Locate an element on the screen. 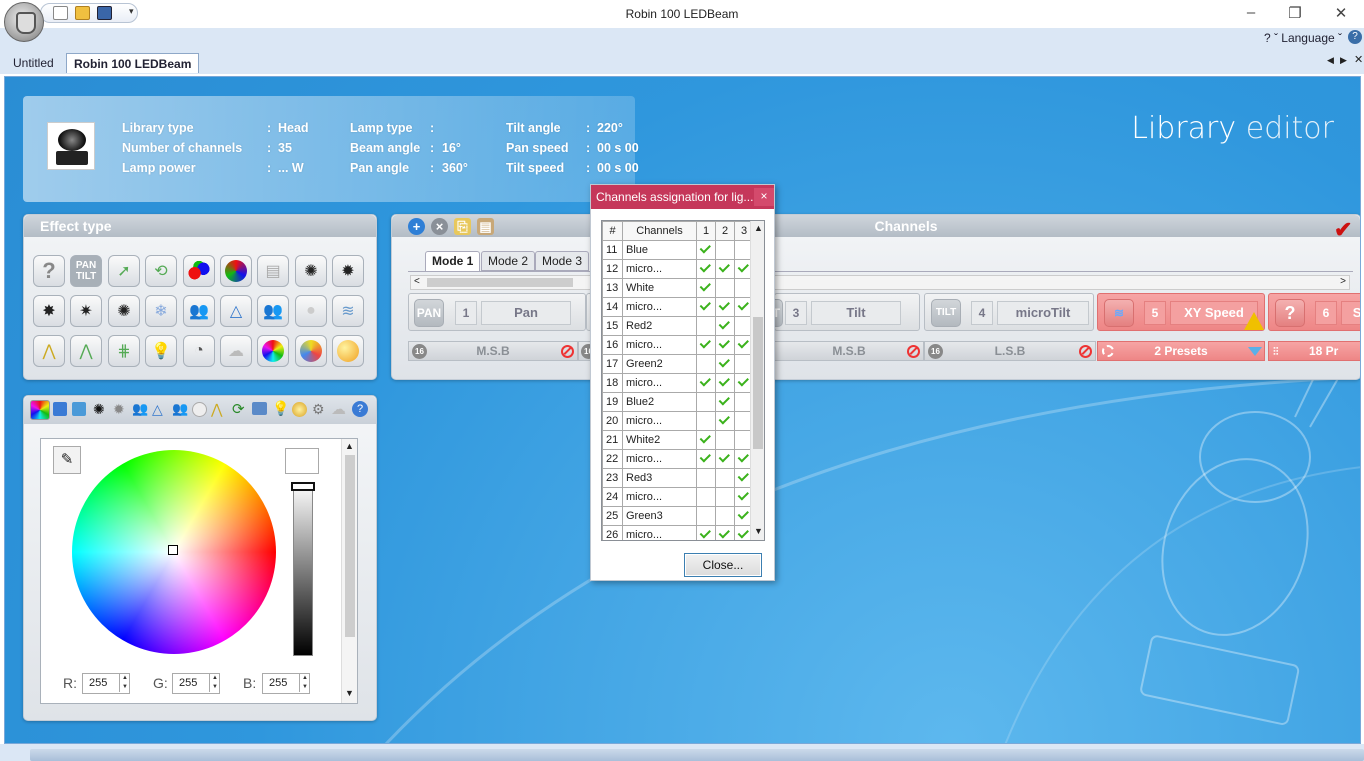 The image size is (1364, 761). bottom-scrollbar is located at coordinates (682, 752).